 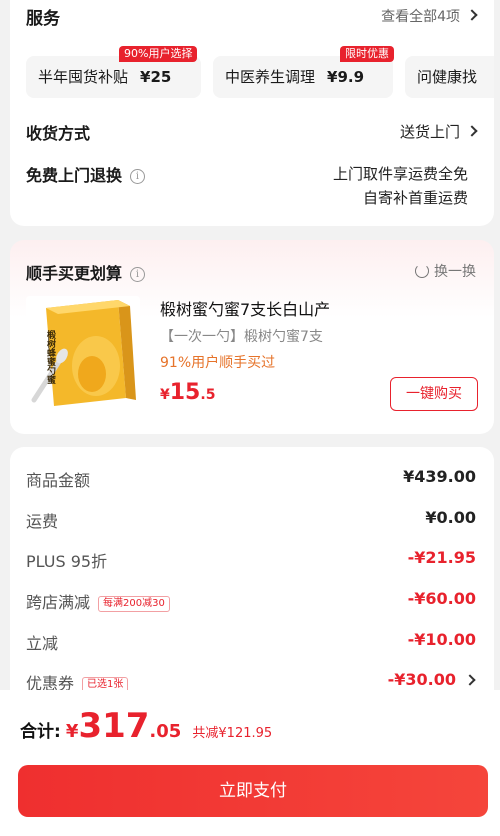 I want to click on product-price: ¥15.5, so click(x=187, y=392).